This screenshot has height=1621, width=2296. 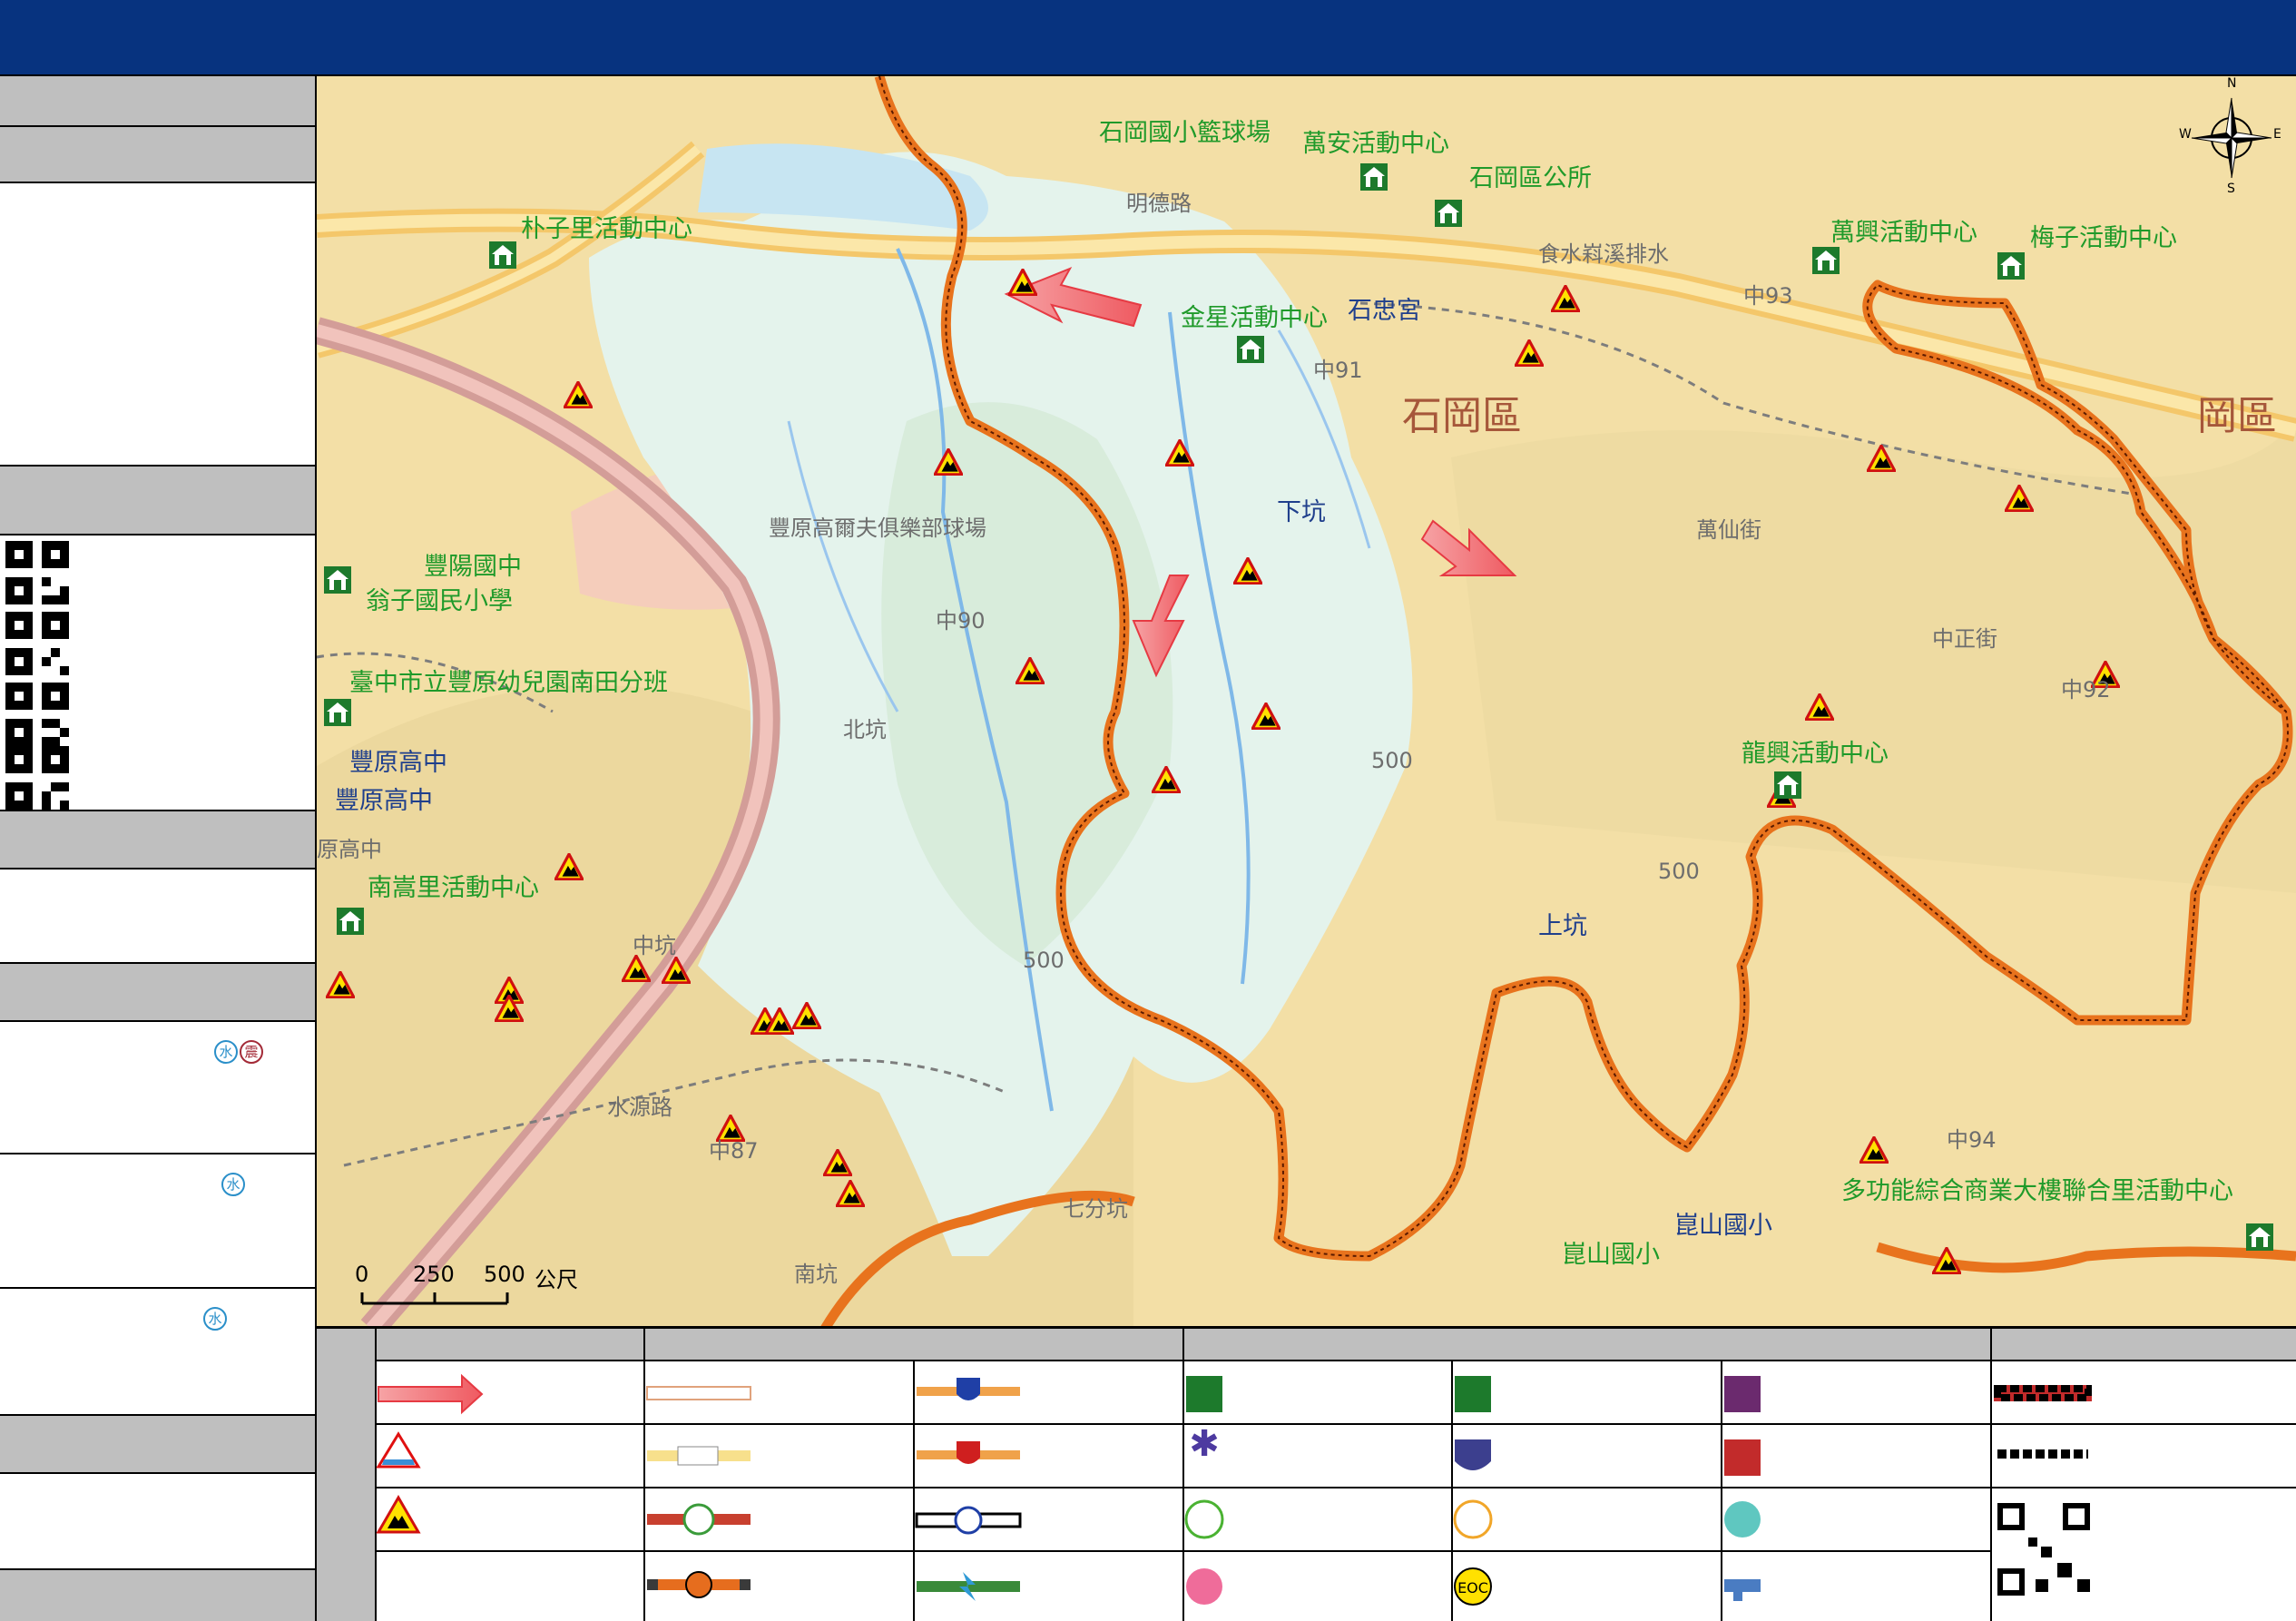 I want to click on sidebar-shelter-2: 水, so click(x=157, y=1221).